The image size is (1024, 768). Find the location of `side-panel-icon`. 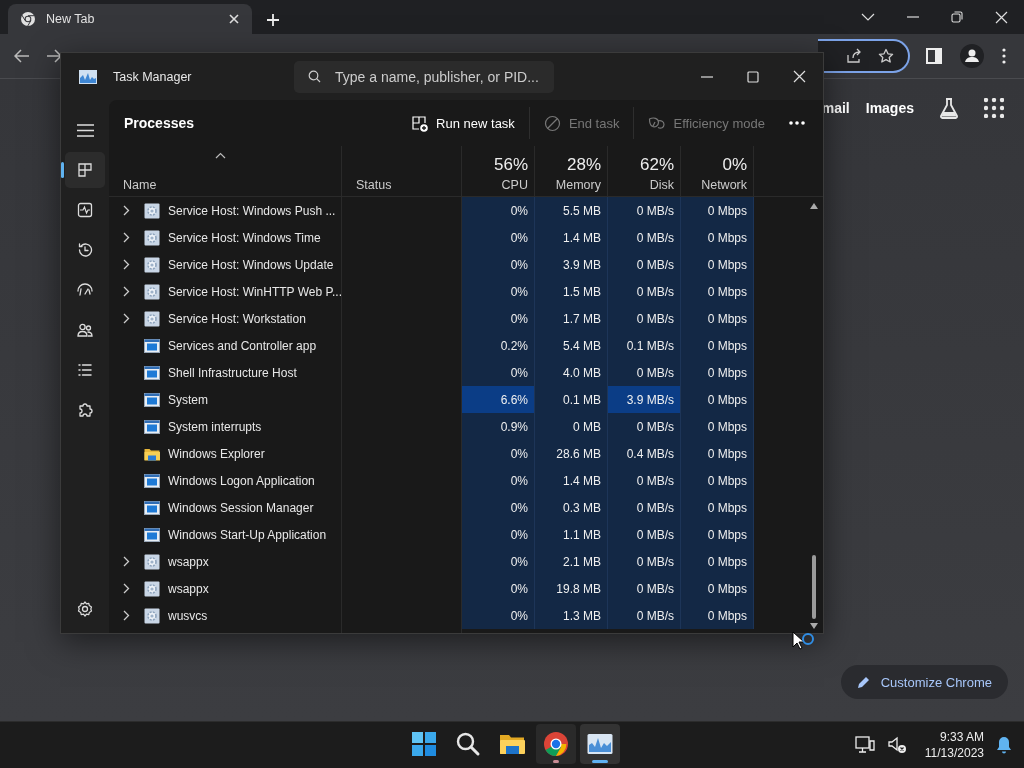

side-panel-icon is located at coordinates (934, 56).